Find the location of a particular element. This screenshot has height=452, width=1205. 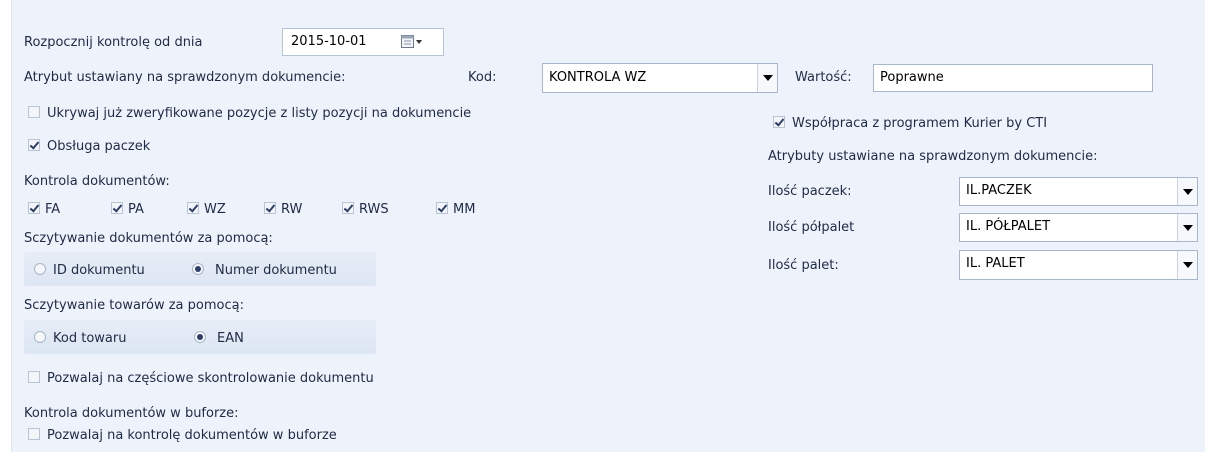

doc-type-wz: WZ is located at coordinates (206, 210).